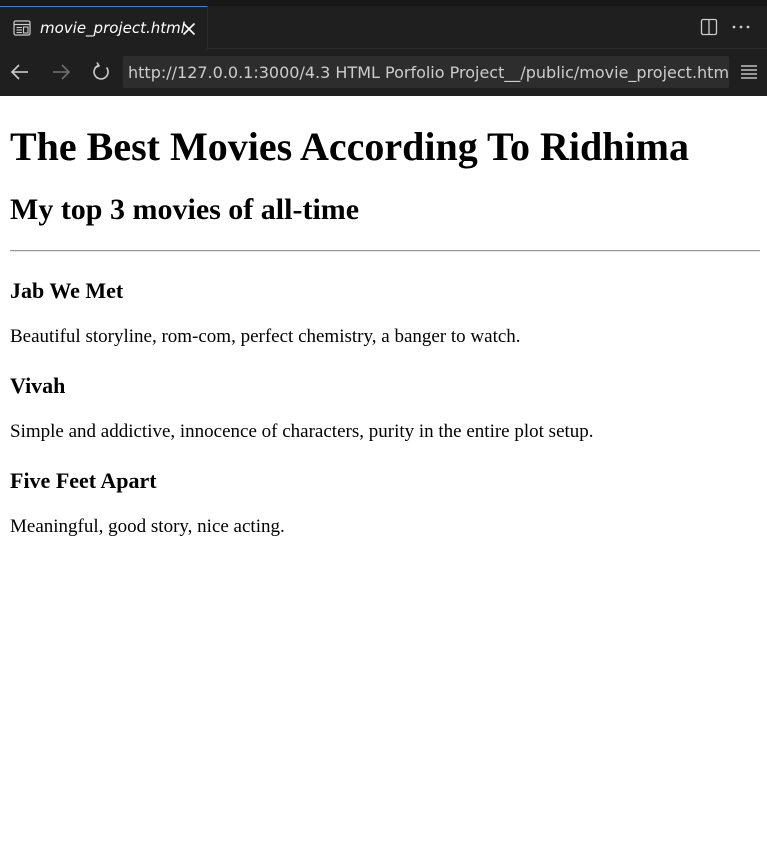  I want to click on editor-tab-bar: movie_project.html, so click(383, 24).